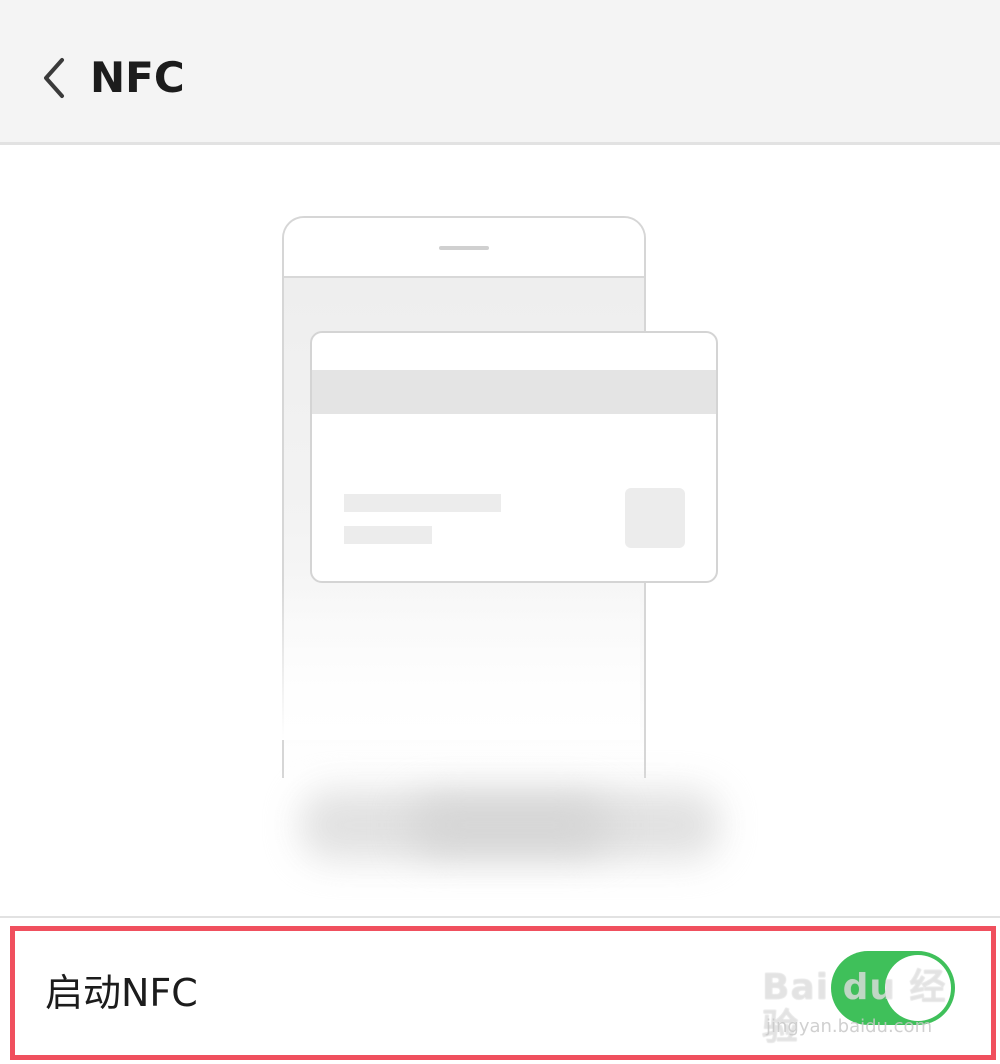 The image size is (1000, 1064). Describe the element at coordinates (137, 77) in the screenshot. I see `page-title: NFC` at that location.